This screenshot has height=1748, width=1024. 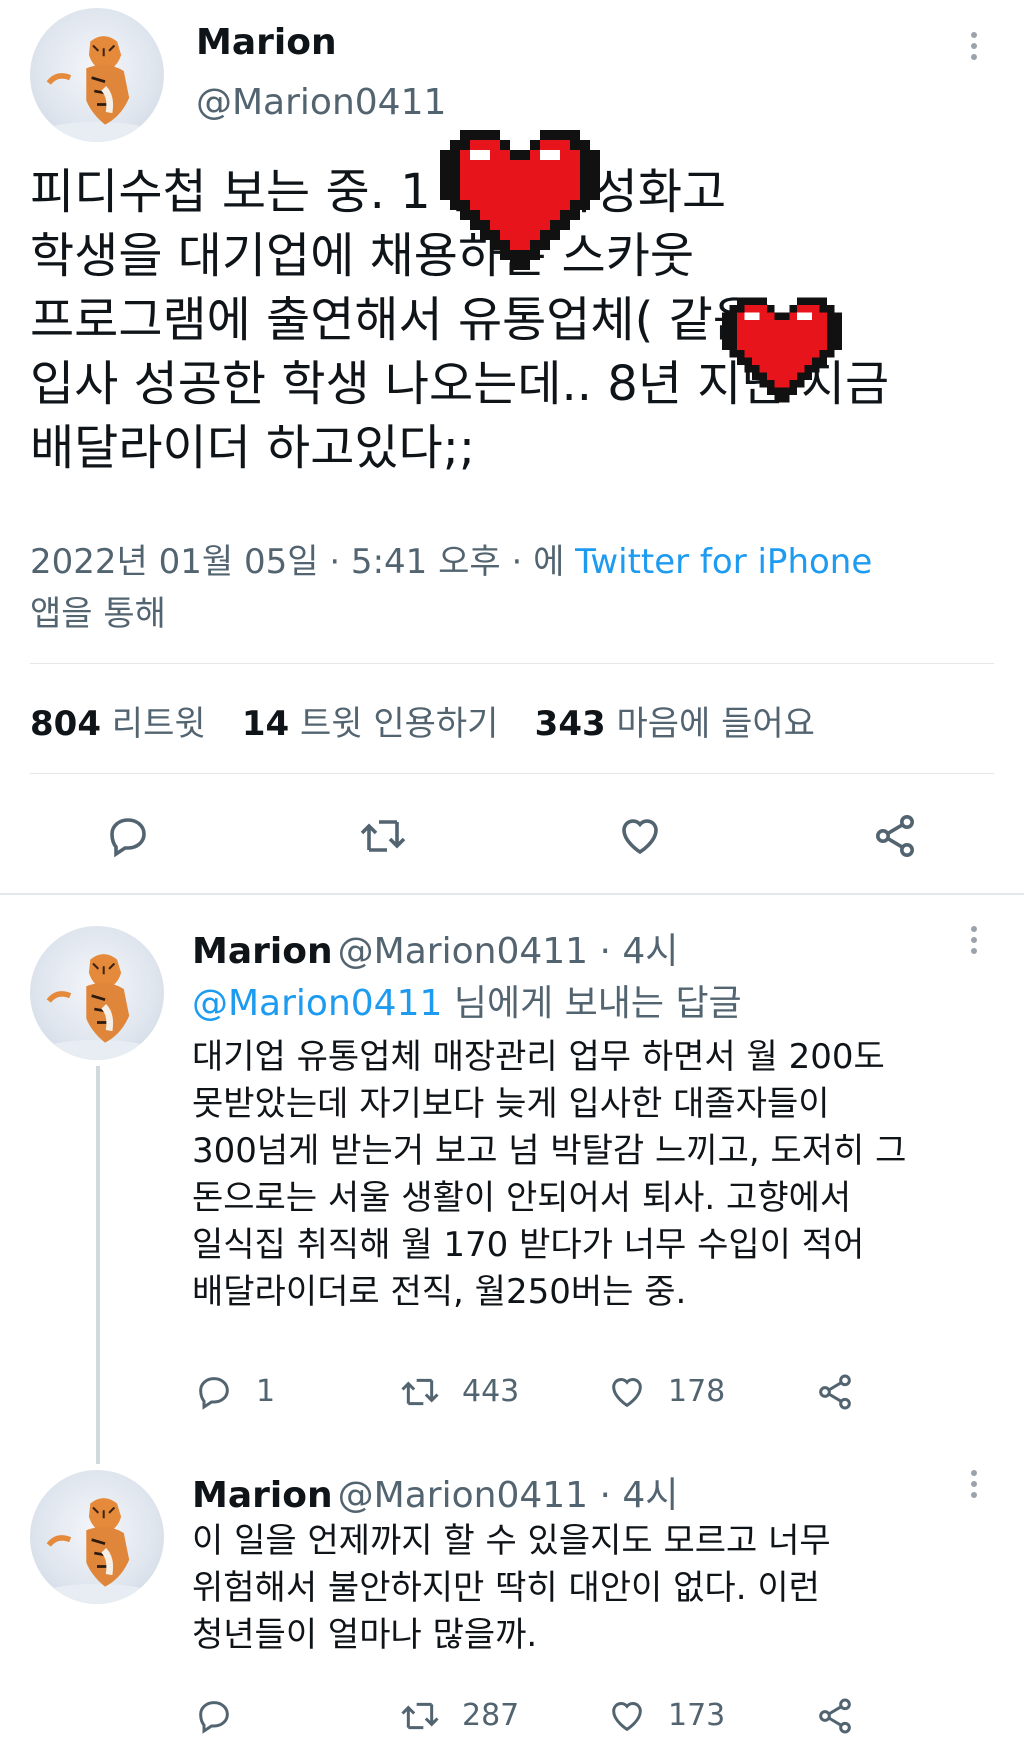 I want to click on likes-stat: 343 마음에 들어요, so click(x=675, y=724).